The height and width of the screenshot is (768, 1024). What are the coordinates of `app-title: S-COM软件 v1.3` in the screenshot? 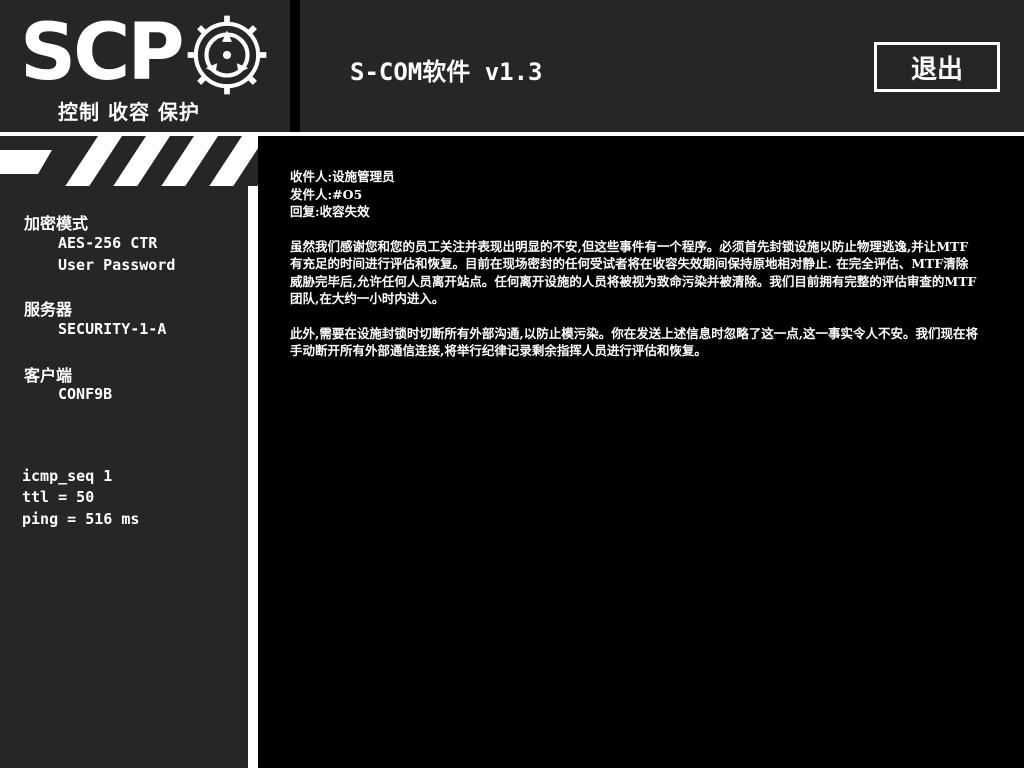 It's located at (446, 72).